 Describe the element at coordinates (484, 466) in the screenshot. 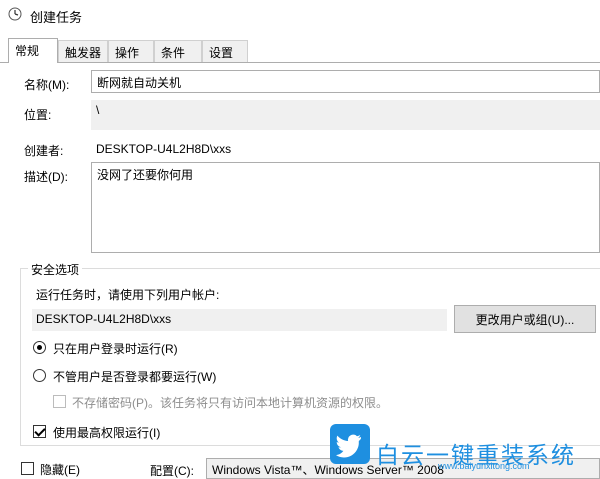

I see `watermark-url: www.baiyunxitong.com` at that location.